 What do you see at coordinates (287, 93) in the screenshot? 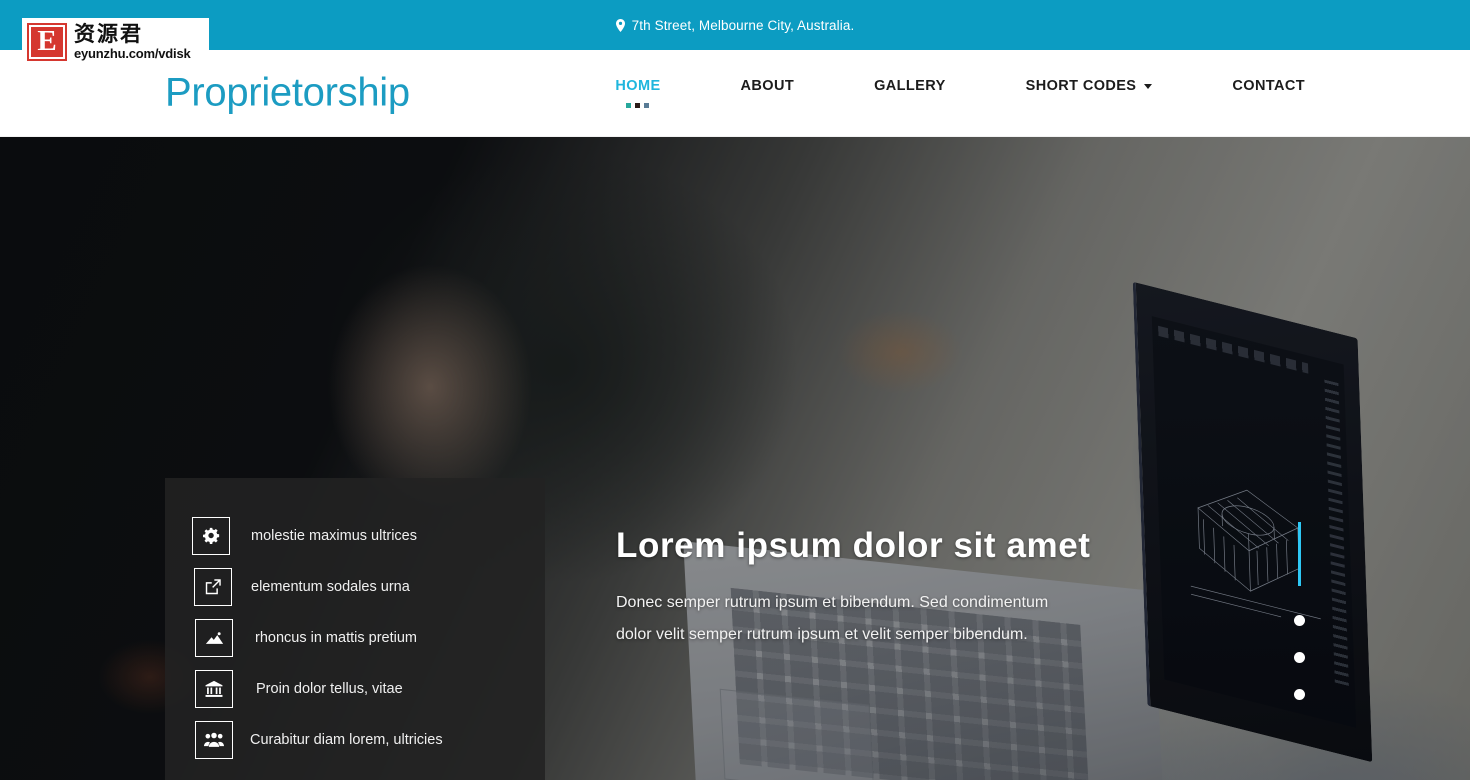
I see `site-brand-title: Proprietorship` at bounding box center [287, 93].